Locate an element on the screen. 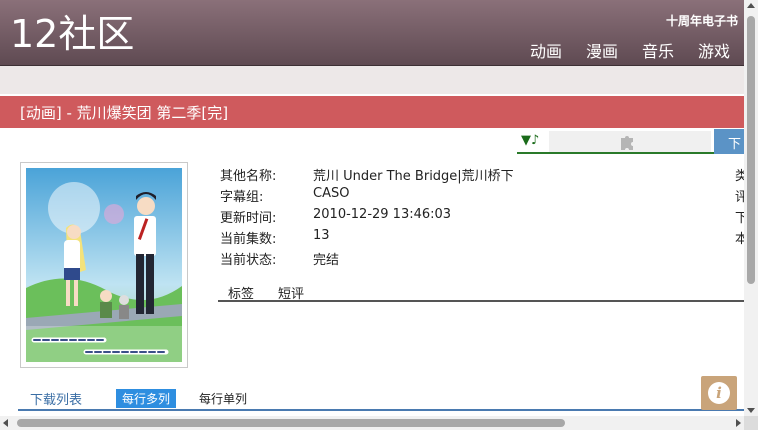 Image resolution: width=758 pixels, height=430 pixels. info-row: 字幕组: CASO is located at coordinates (480, 194).